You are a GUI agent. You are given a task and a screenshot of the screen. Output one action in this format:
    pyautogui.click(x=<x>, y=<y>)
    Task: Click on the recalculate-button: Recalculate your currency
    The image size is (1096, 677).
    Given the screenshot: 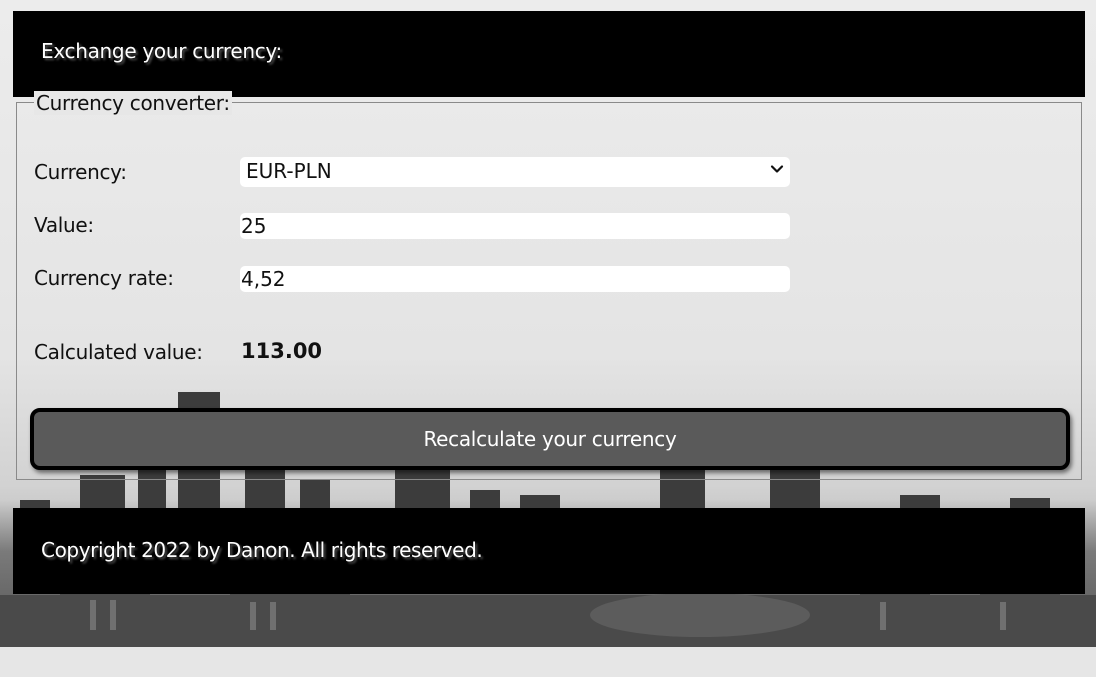 What is the action you would take?
    pyautogui.click(x=550, y=439)
    